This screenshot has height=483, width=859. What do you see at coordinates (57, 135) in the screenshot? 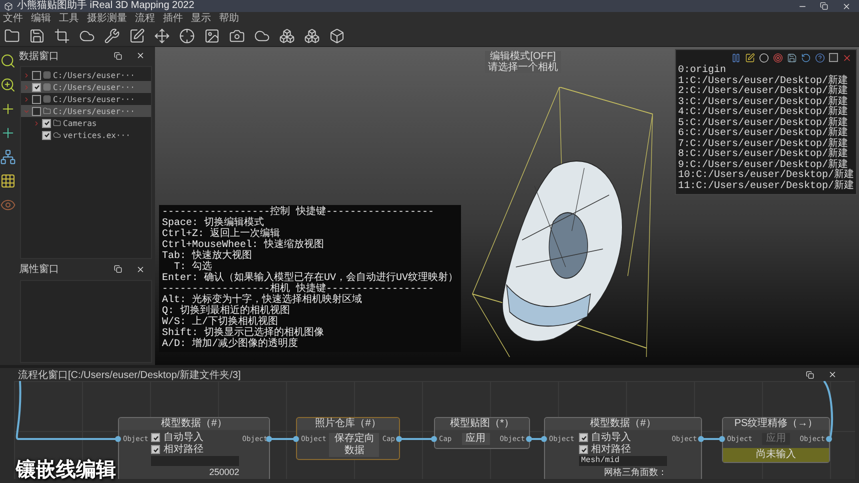
I see `cloud-icon` at bounding box center [57, 135].